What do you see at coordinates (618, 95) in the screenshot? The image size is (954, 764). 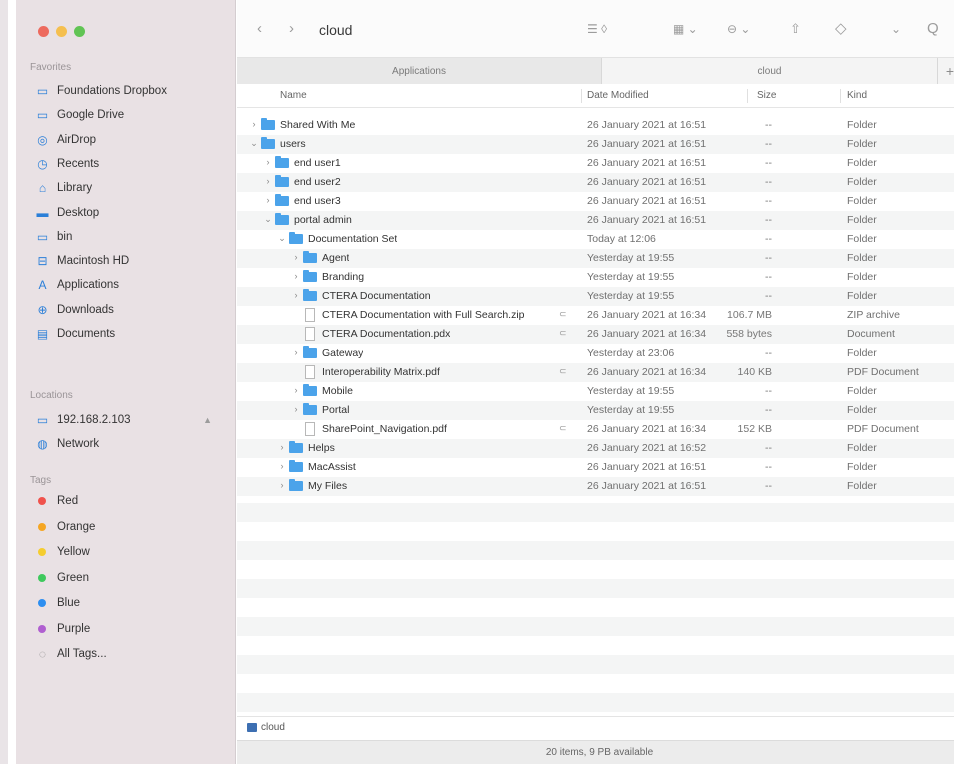 I see `column-date-modified: Date Modified` at bounding box center [618, 95].